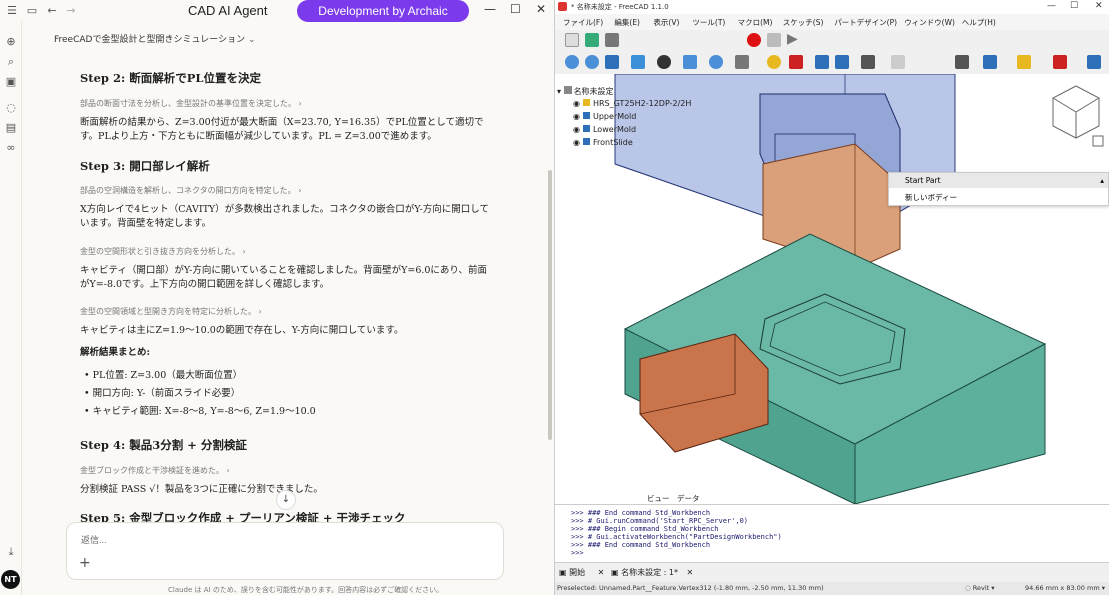 The width and height of the screenshot is (1109, 595). I want to click on link-icon, so click(842, 62).